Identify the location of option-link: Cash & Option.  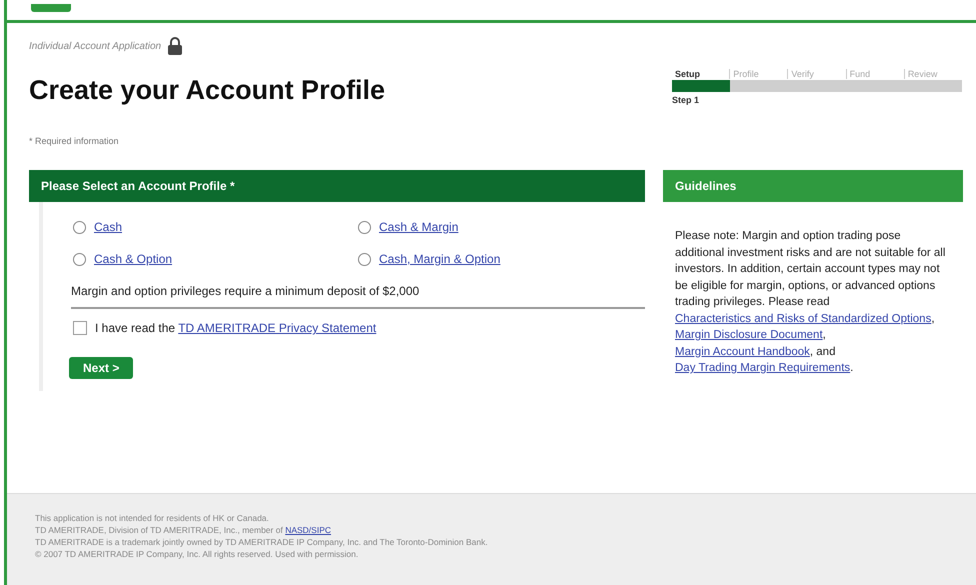
(133, 259).